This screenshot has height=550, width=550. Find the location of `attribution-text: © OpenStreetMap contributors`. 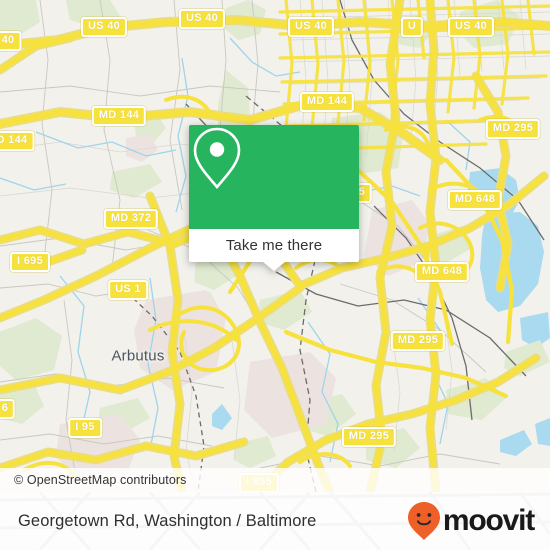

attribution-text: © OpenStreetMap contributors is located at coordinates (100, 480).